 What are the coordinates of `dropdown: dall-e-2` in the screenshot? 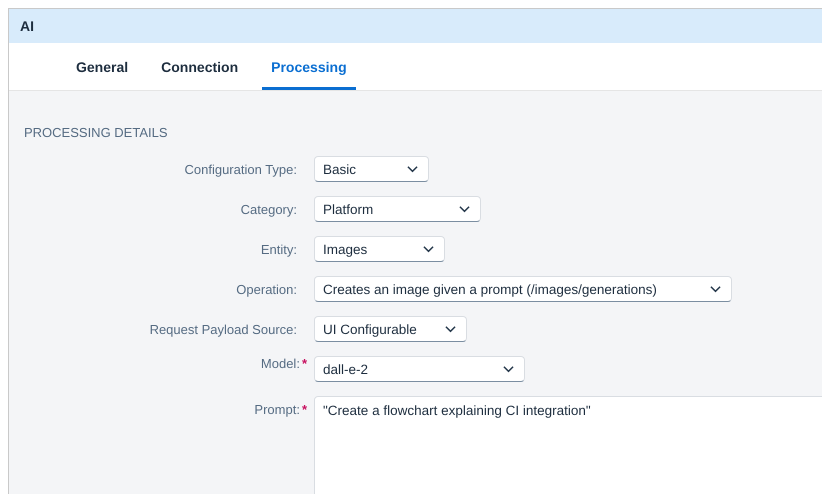 It's located at (419, 369).